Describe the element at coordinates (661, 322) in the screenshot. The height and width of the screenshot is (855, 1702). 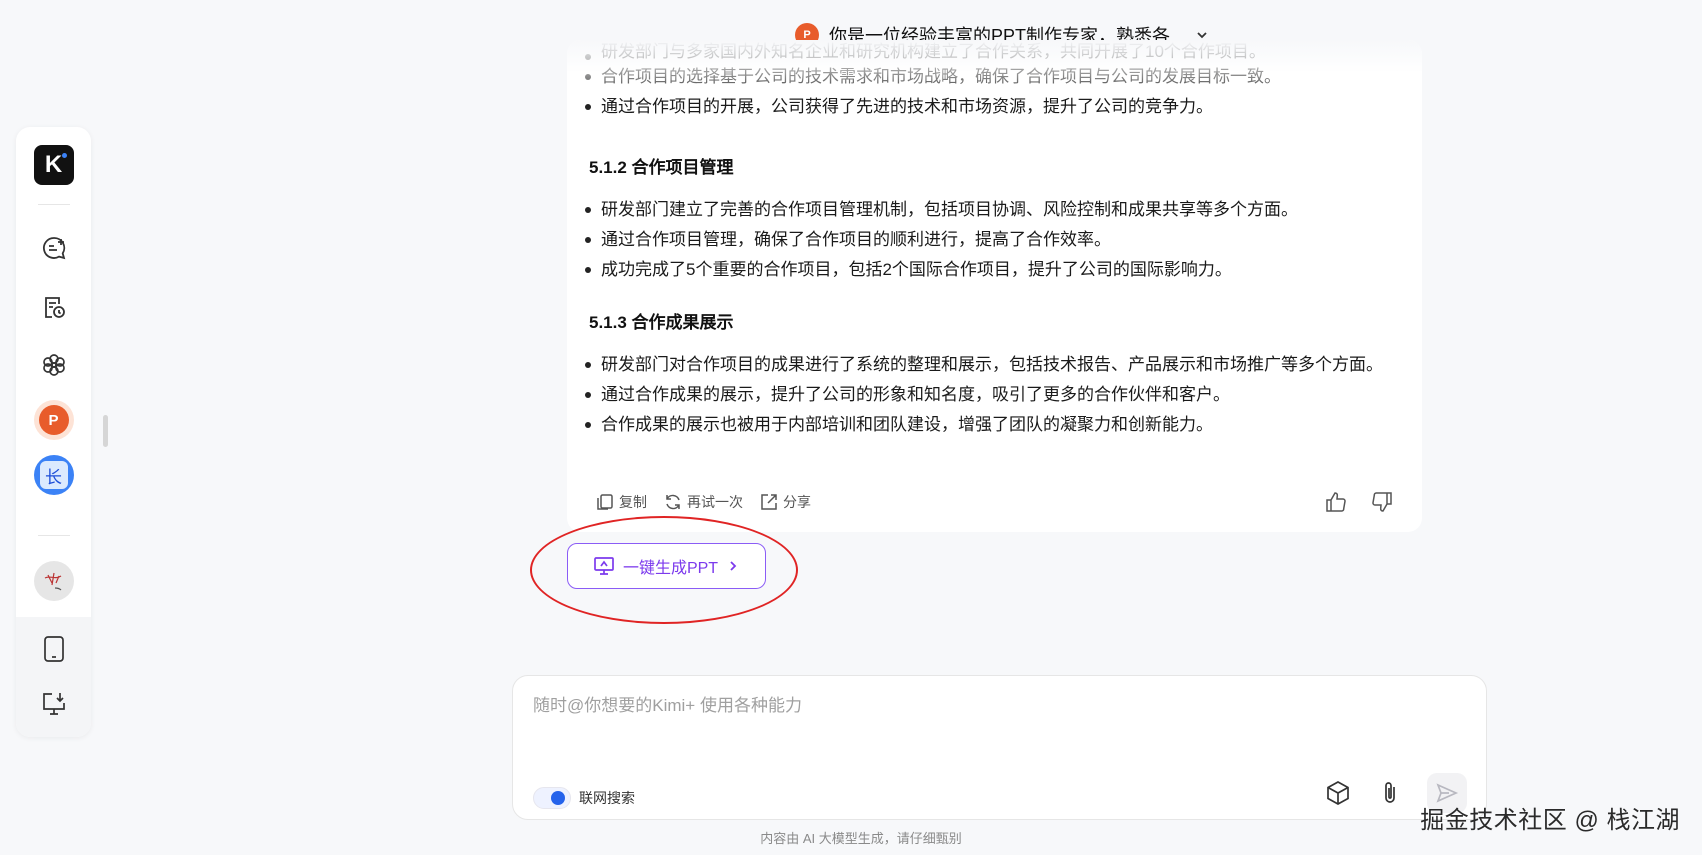
I see `section-heading: 5.1.3 合作成果展示` at that location.